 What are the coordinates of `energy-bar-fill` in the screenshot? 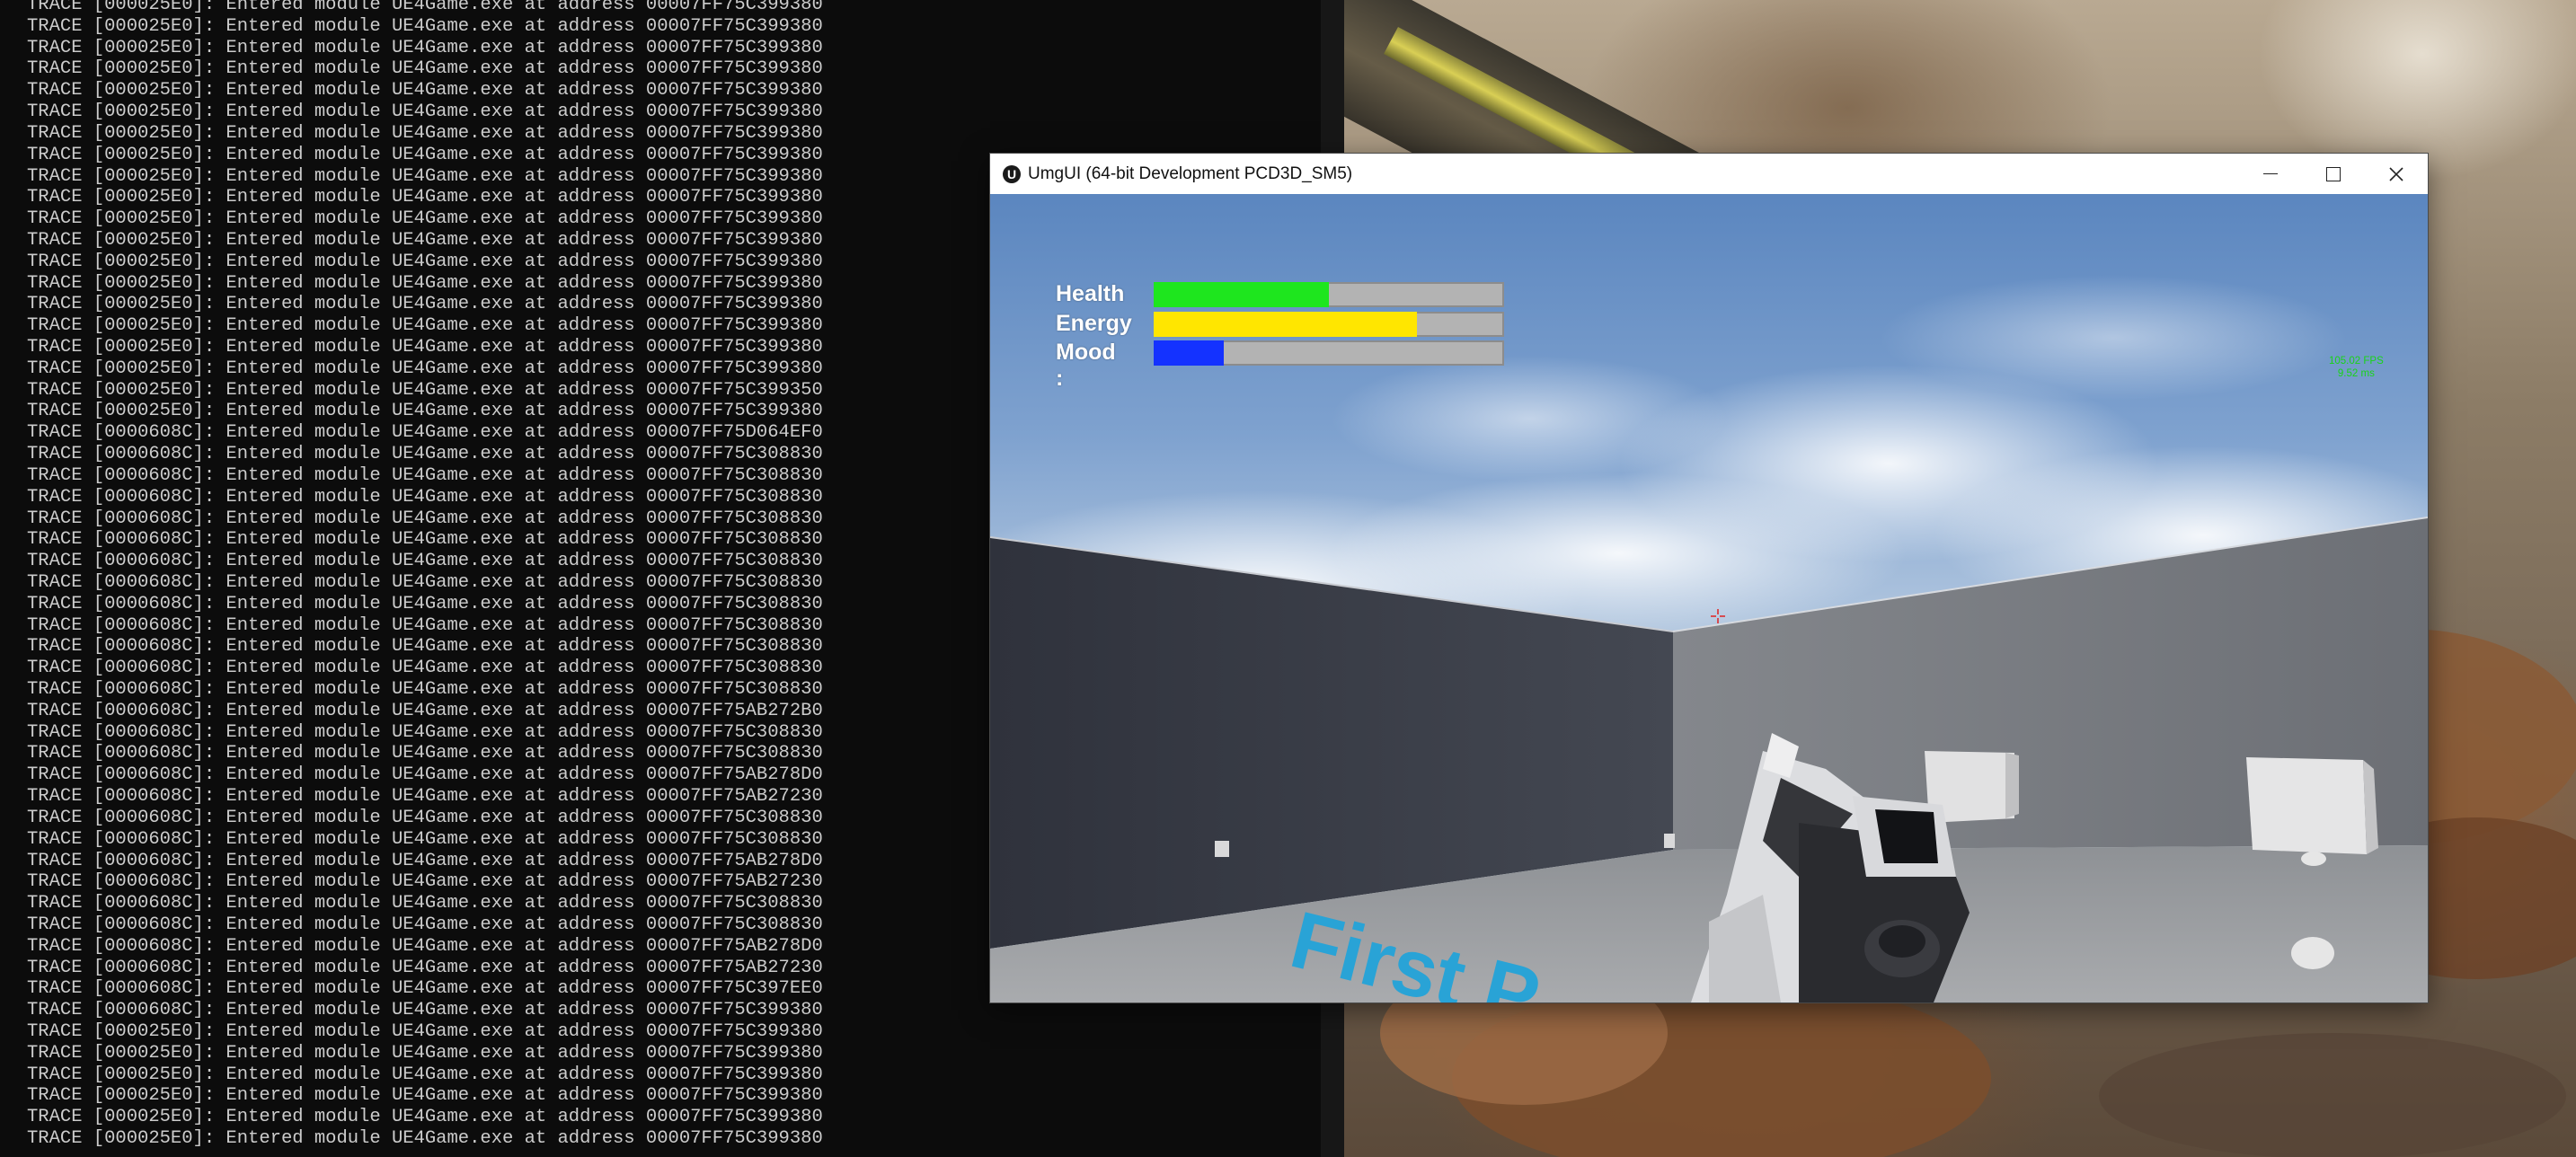 It's located at (1285, 324).